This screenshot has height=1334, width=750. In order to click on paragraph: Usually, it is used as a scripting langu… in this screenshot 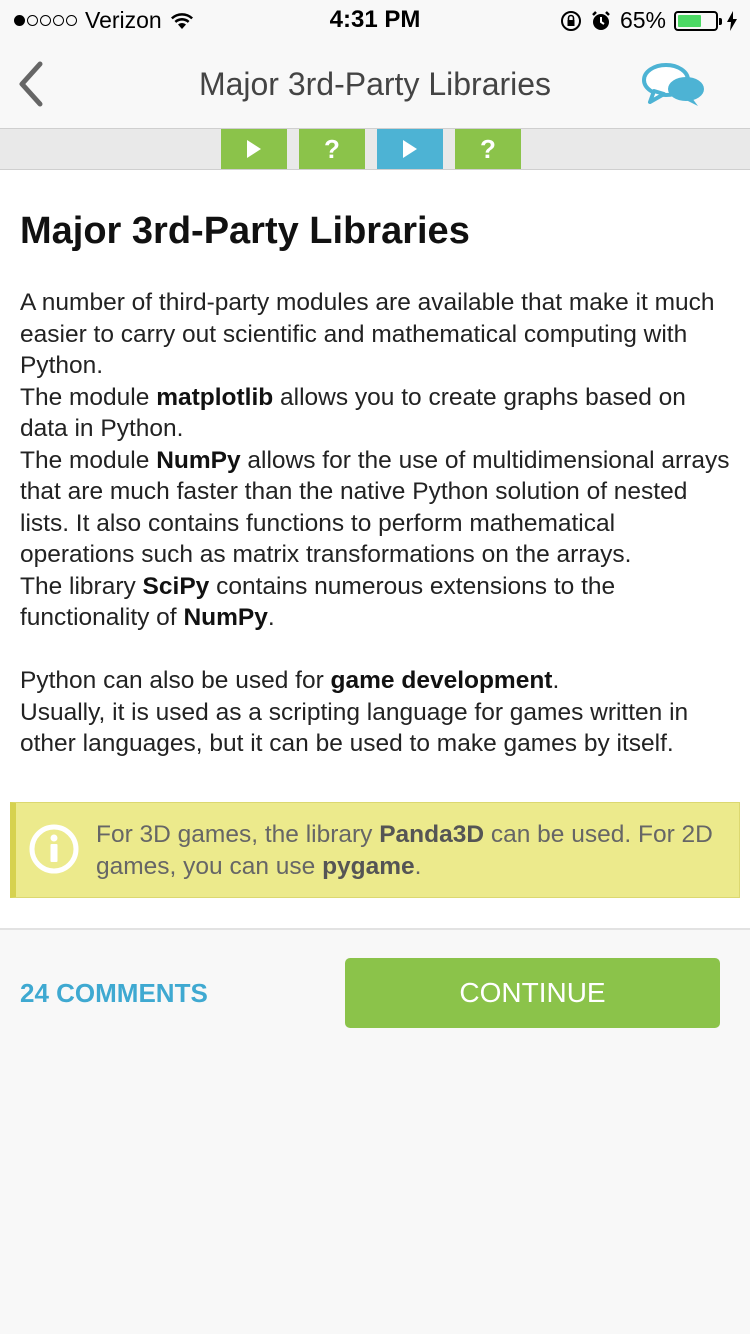, I will do `click(354, 728)`.